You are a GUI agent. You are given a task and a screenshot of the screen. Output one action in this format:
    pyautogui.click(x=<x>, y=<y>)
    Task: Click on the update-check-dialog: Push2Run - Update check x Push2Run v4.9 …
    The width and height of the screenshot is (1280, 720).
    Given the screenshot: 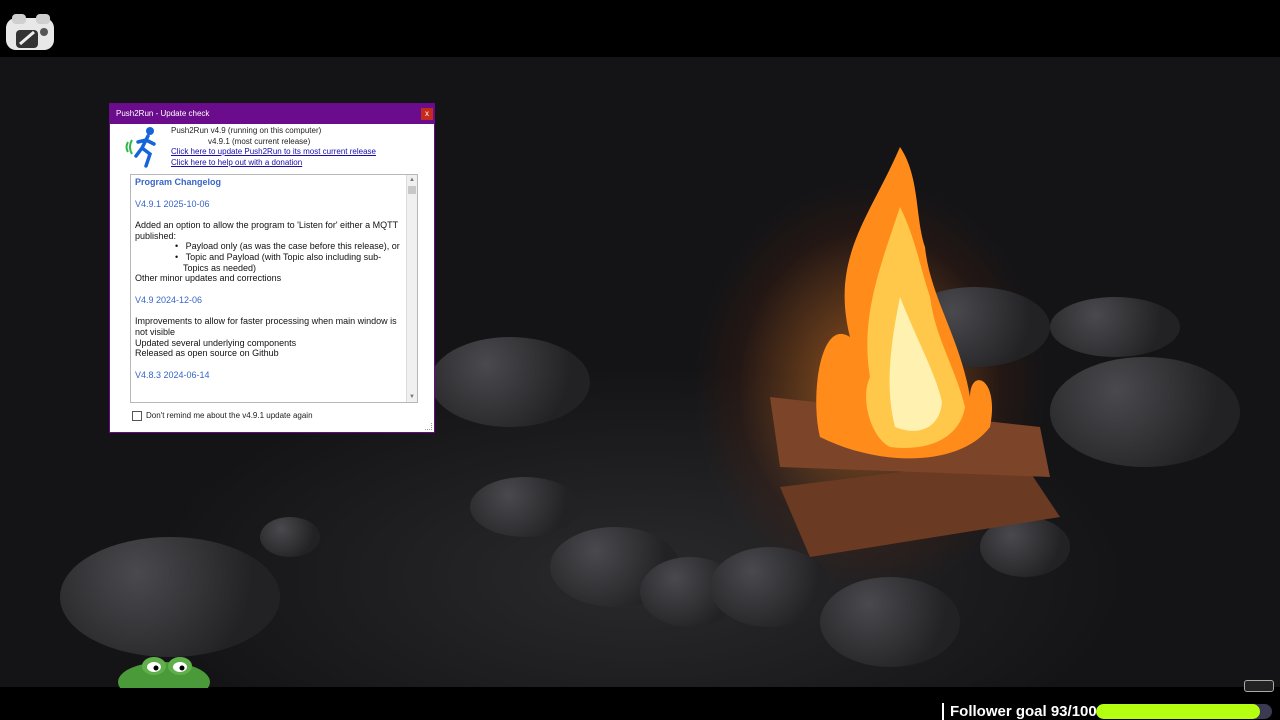 What is the action you would take?
    pyautogui.click(x=272, y=268)
    